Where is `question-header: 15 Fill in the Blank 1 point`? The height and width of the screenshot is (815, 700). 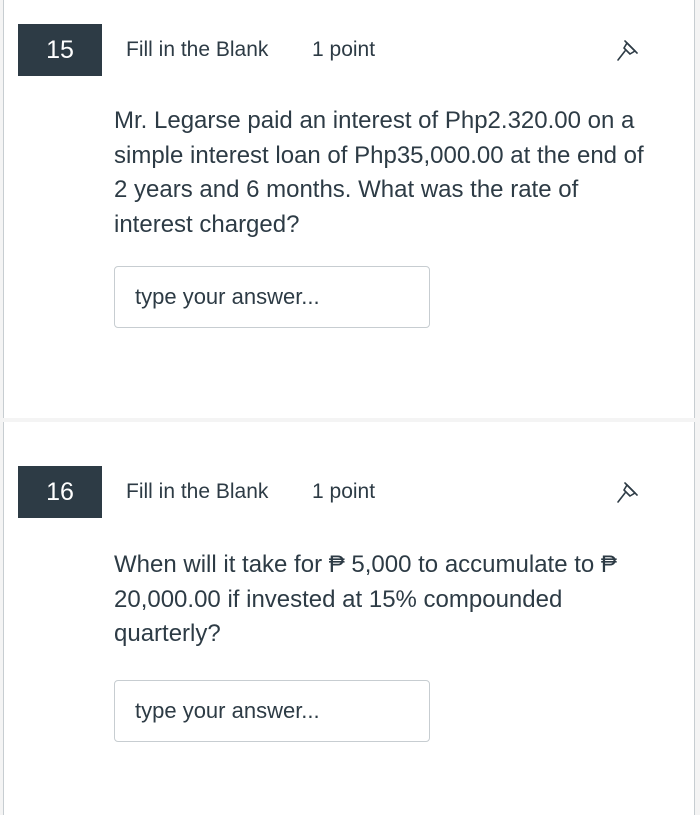
question-header: 15 Fill in the Blank 1 point is located at coordinates (348, 50).